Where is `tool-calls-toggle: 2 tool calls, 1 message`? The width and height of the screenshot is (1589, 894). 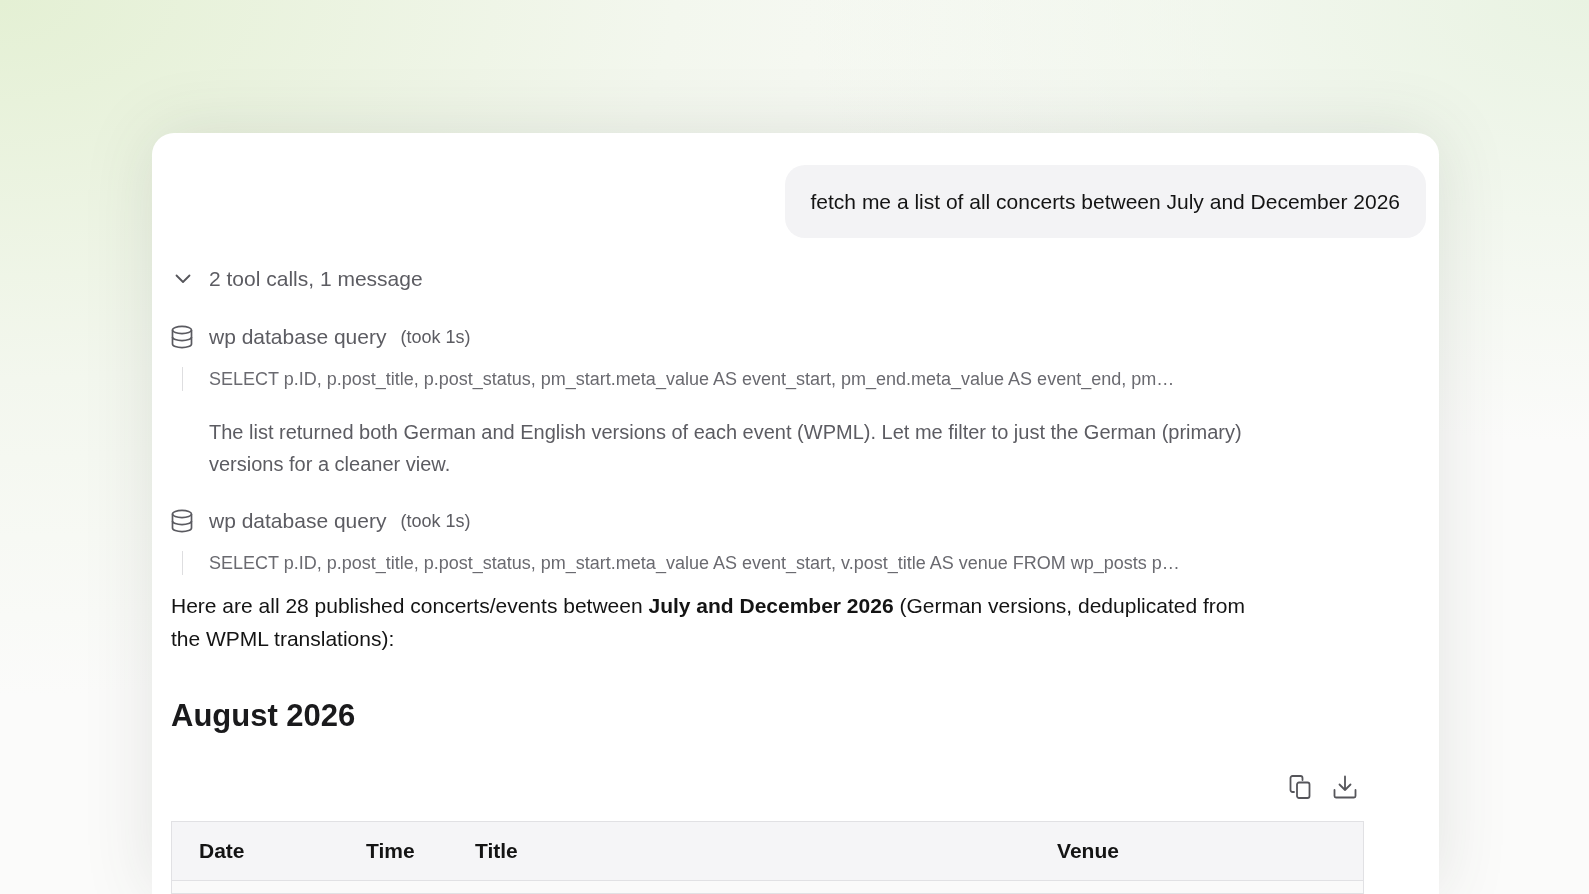 tool-calls-toggle: 2 tool calls, 1 message is located at coordinates (297, 279).